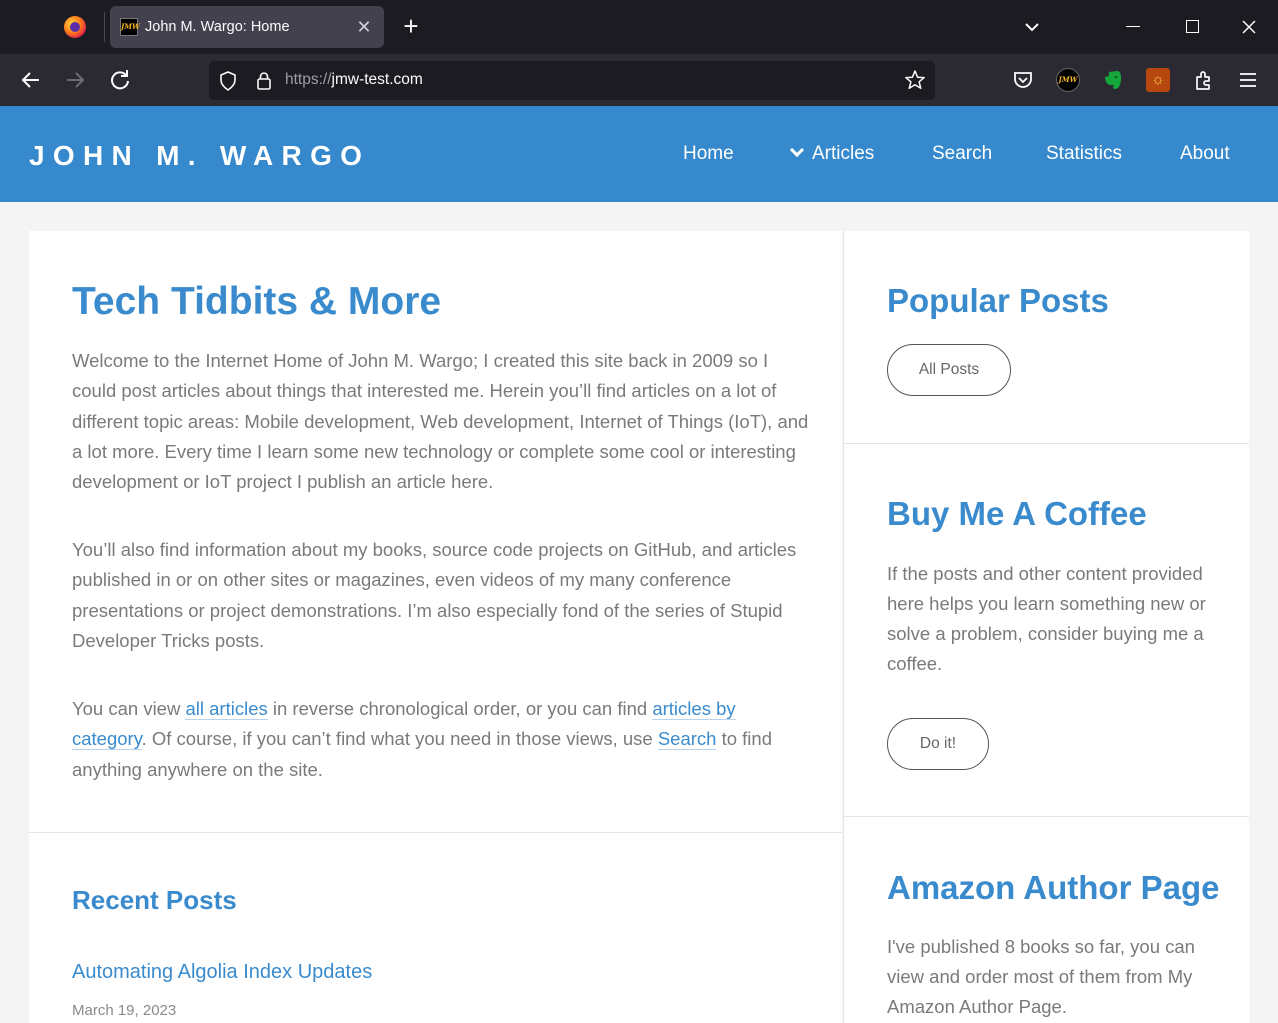 The height and width of the screenshot is (1023, 1278). Describe the element at coordinates (31, 80) in the screenshot. I see `back-icon` at that location.